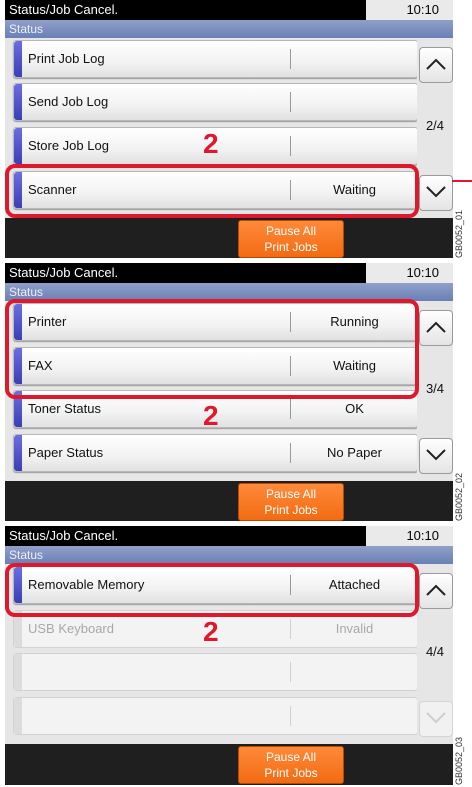 The image size is (472, 787). I want to click on scroll-column: 4/4, so click(435, 654).